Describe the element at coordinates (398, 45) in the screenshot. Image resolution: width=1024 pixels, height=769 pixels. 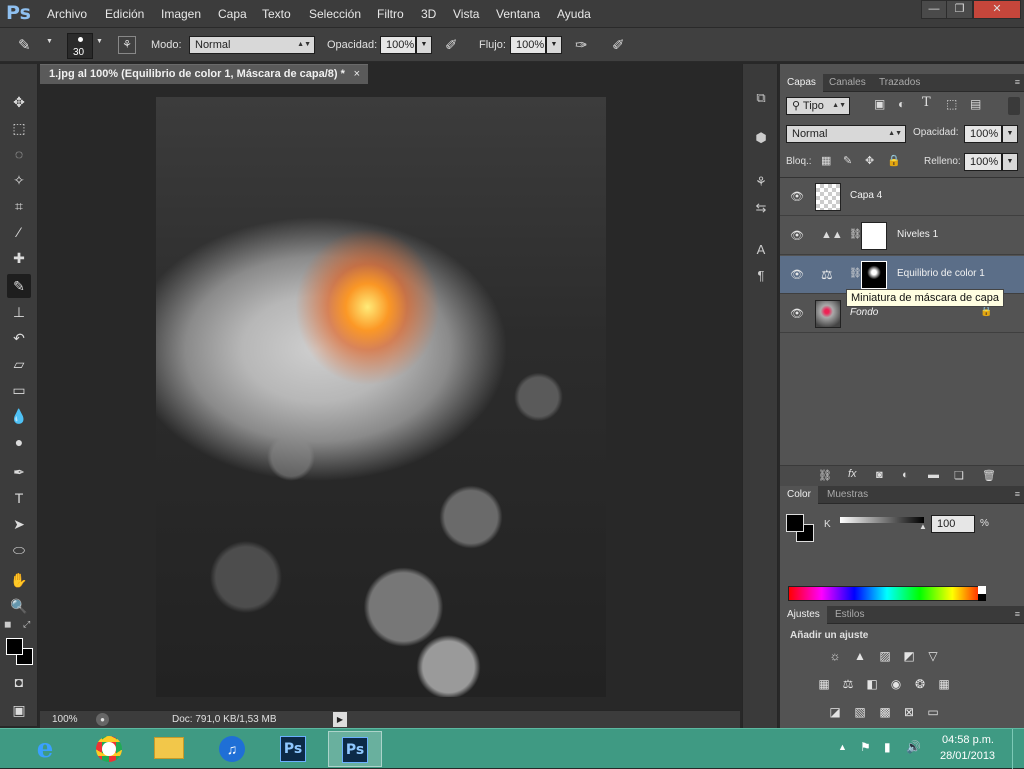
I see `opacity-input: 100%` at that location.